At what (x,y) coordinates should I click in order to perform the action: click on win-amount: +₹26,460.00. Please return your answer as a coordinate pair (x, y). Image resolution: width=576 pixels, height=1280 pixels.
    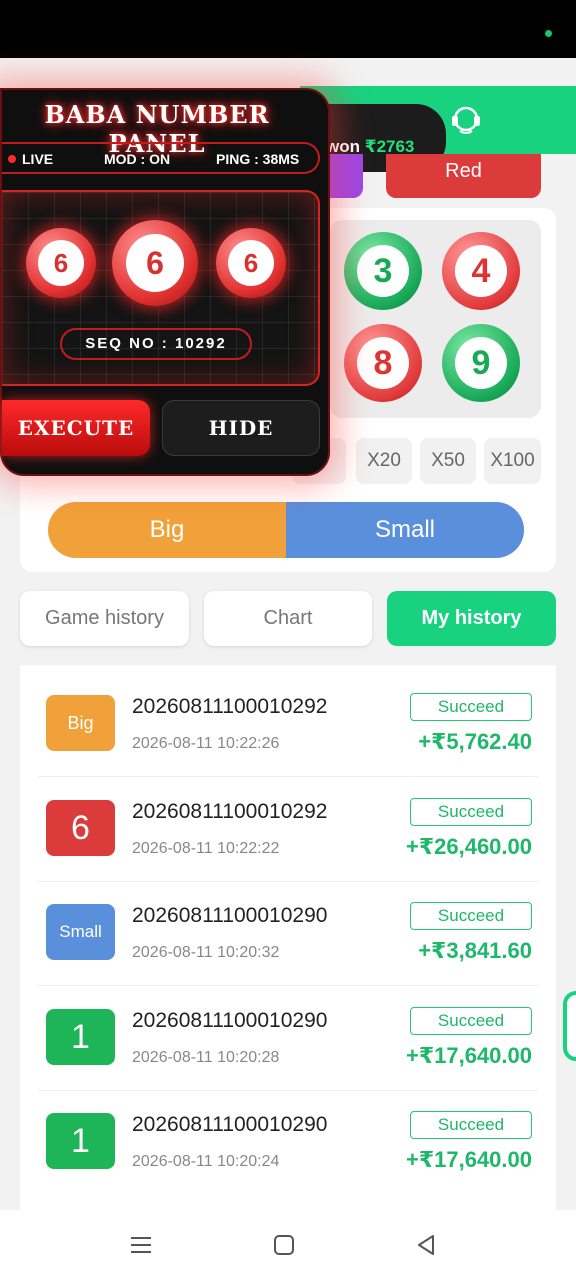
    Looking at the image, I should click on (468, 846).